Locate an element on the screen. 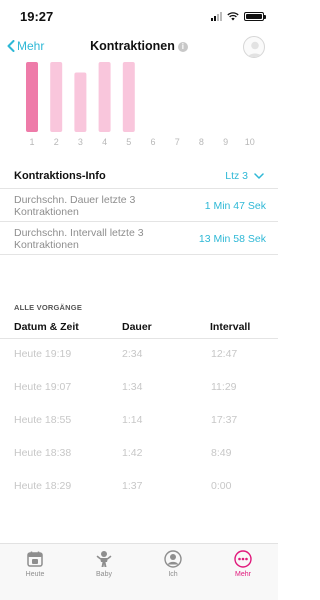 Image resolution: width=320 pixels, height=600 pixels. calendar-icon is located at coordinates (35, 559).